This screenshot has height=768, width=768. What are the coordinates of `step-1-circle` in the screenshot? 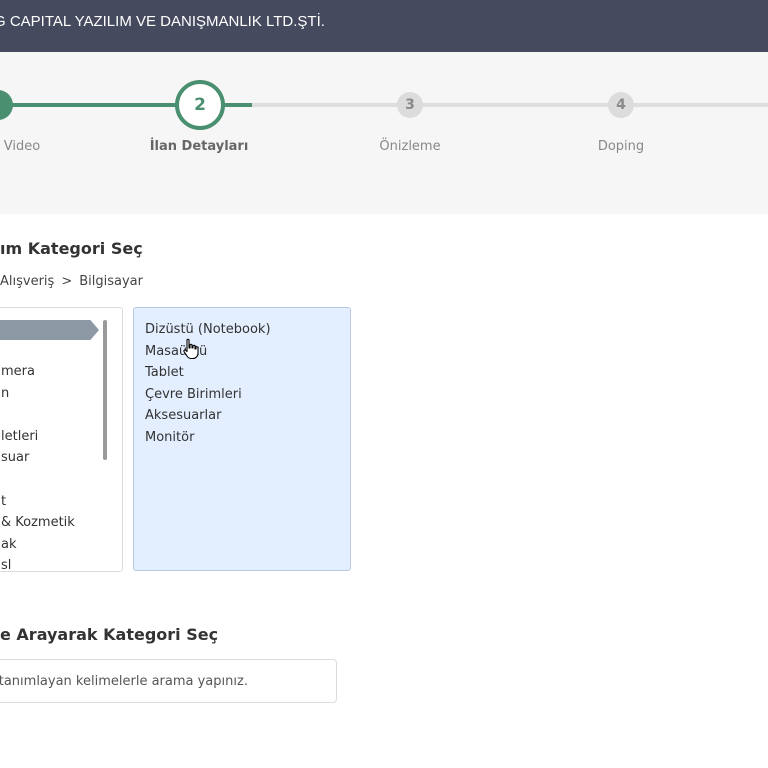 It's located at (6, 105).